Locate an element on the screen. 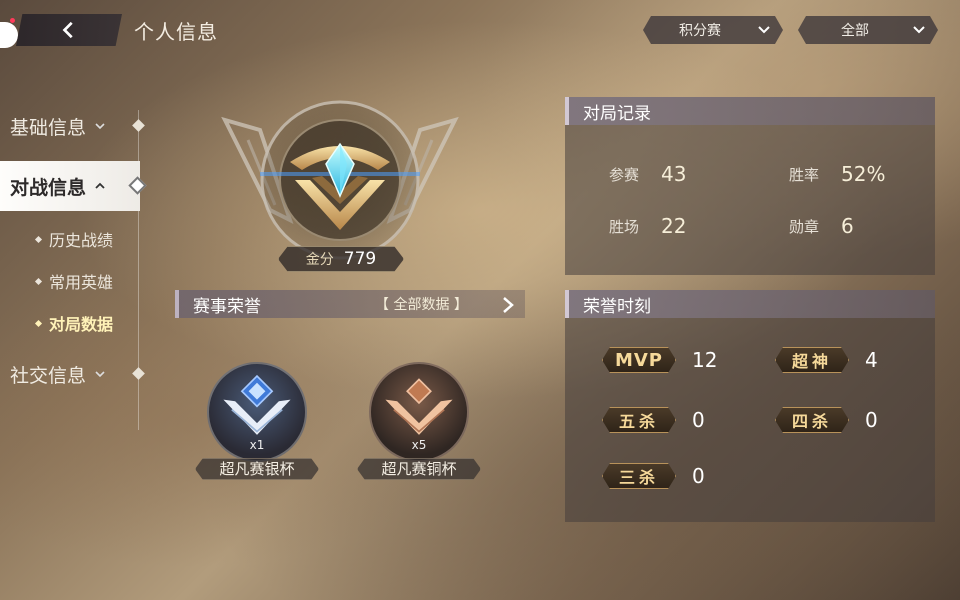  page-title: 个人信息 is located at coordinates (176, 32).